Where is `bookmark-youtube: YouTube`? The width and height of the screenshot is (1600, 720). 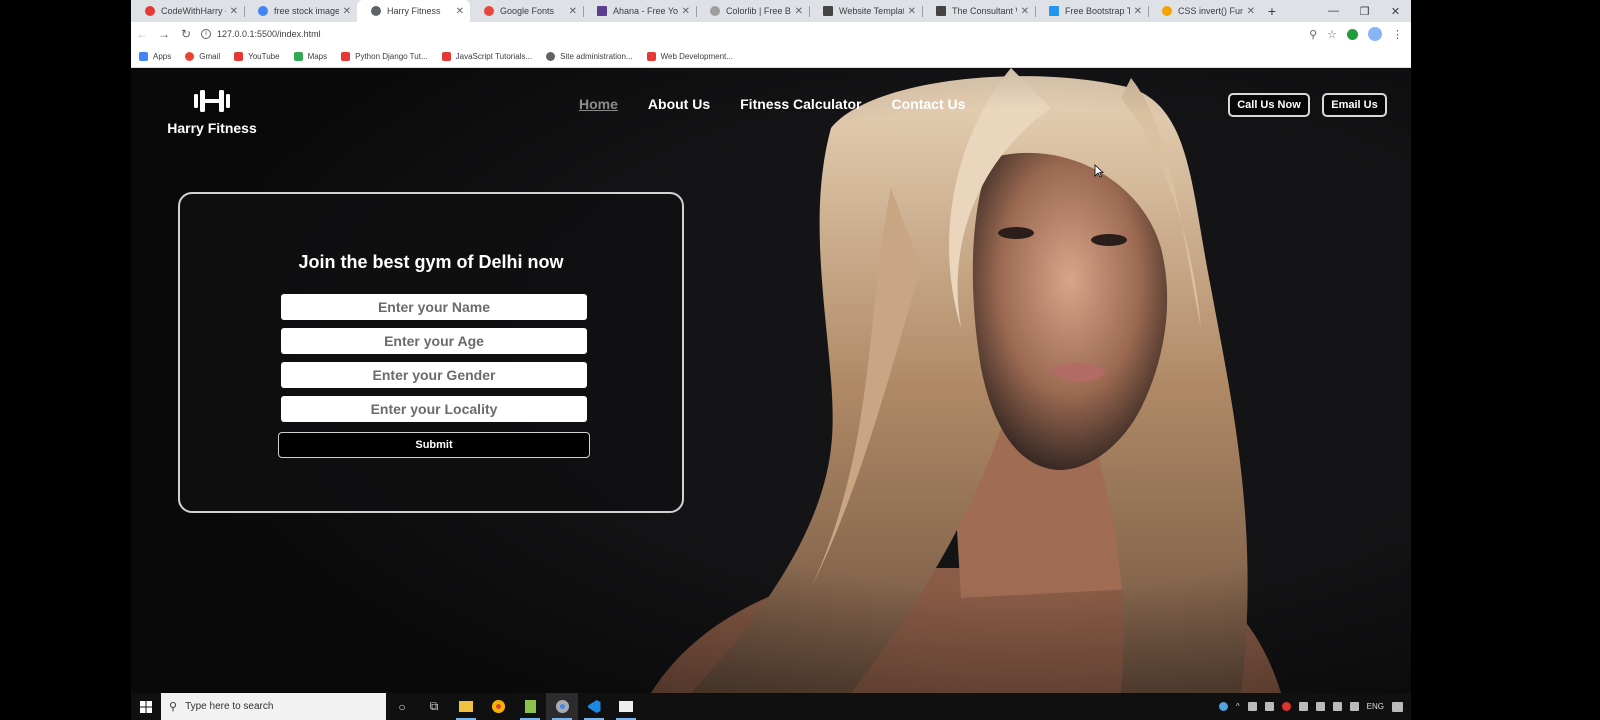
bookmark-youtube: YouTube is located at coordinates (257, 56).